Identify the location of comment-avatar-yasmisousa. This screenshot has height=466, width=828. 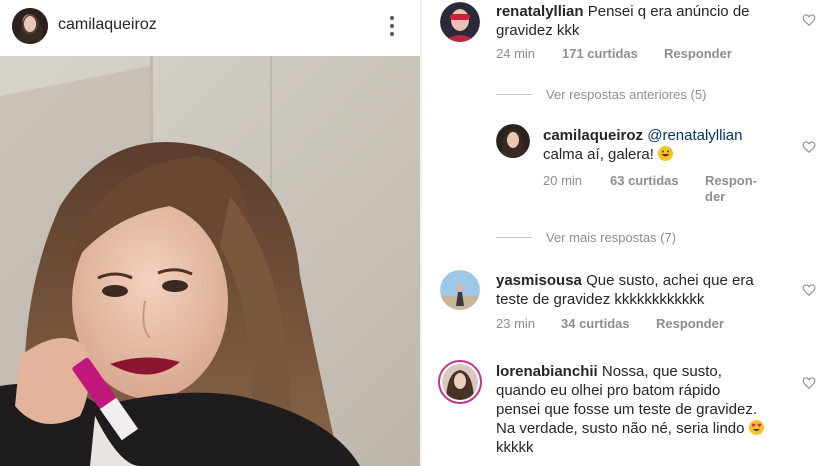
(460, 290).